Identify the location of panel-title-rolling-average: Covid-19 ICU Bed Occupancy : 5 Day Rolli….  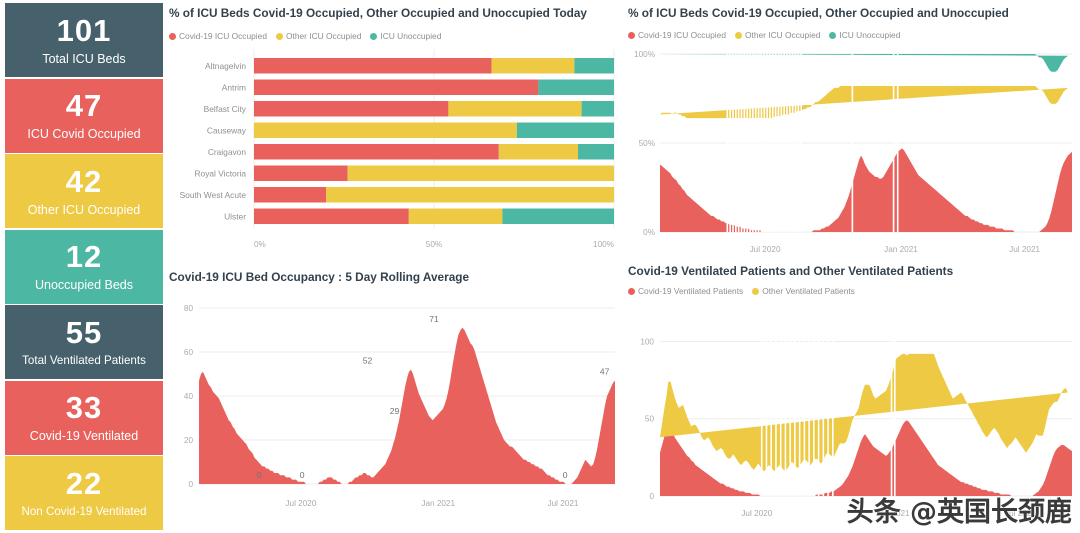
(319, 277).